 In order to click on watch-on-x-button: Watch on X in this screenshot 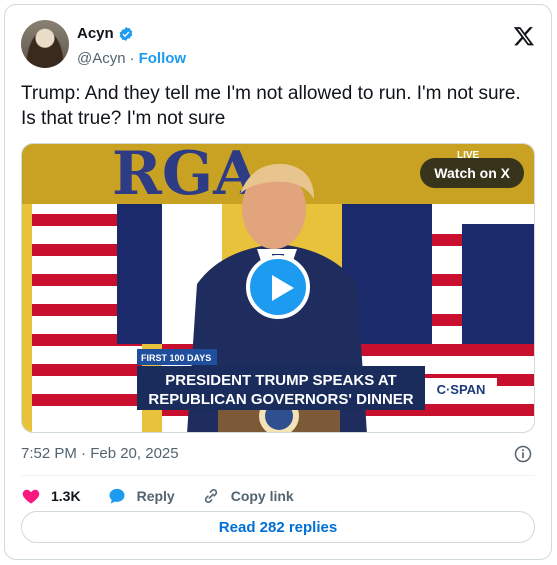, I will do `click(472, 173)`.